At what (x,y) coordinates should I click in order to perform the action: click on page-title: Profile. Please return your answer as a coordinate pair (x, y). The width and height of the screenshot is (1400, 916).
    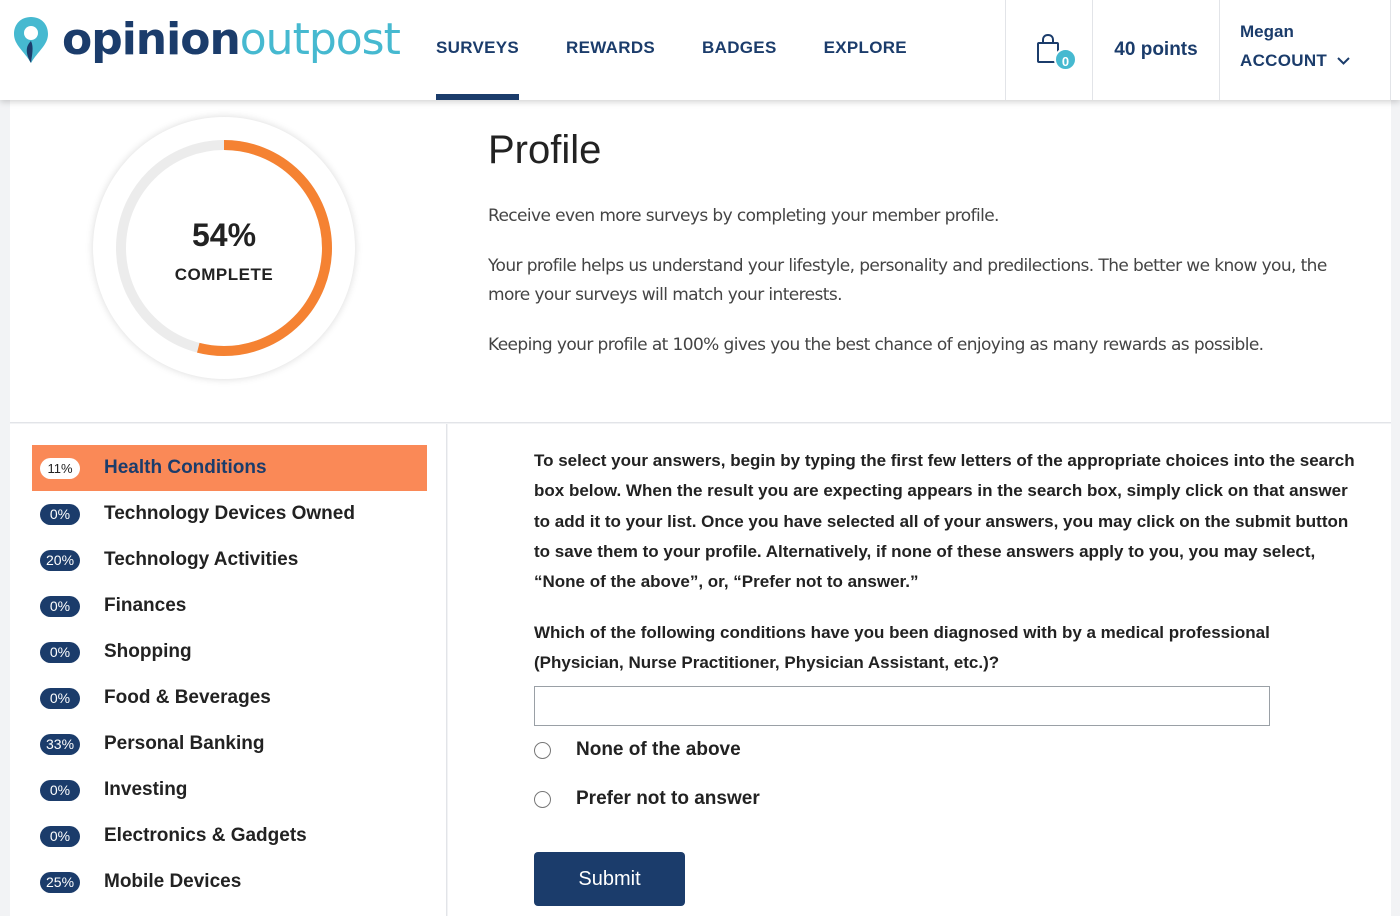
    Looking at the image, I should click on (545, 150).